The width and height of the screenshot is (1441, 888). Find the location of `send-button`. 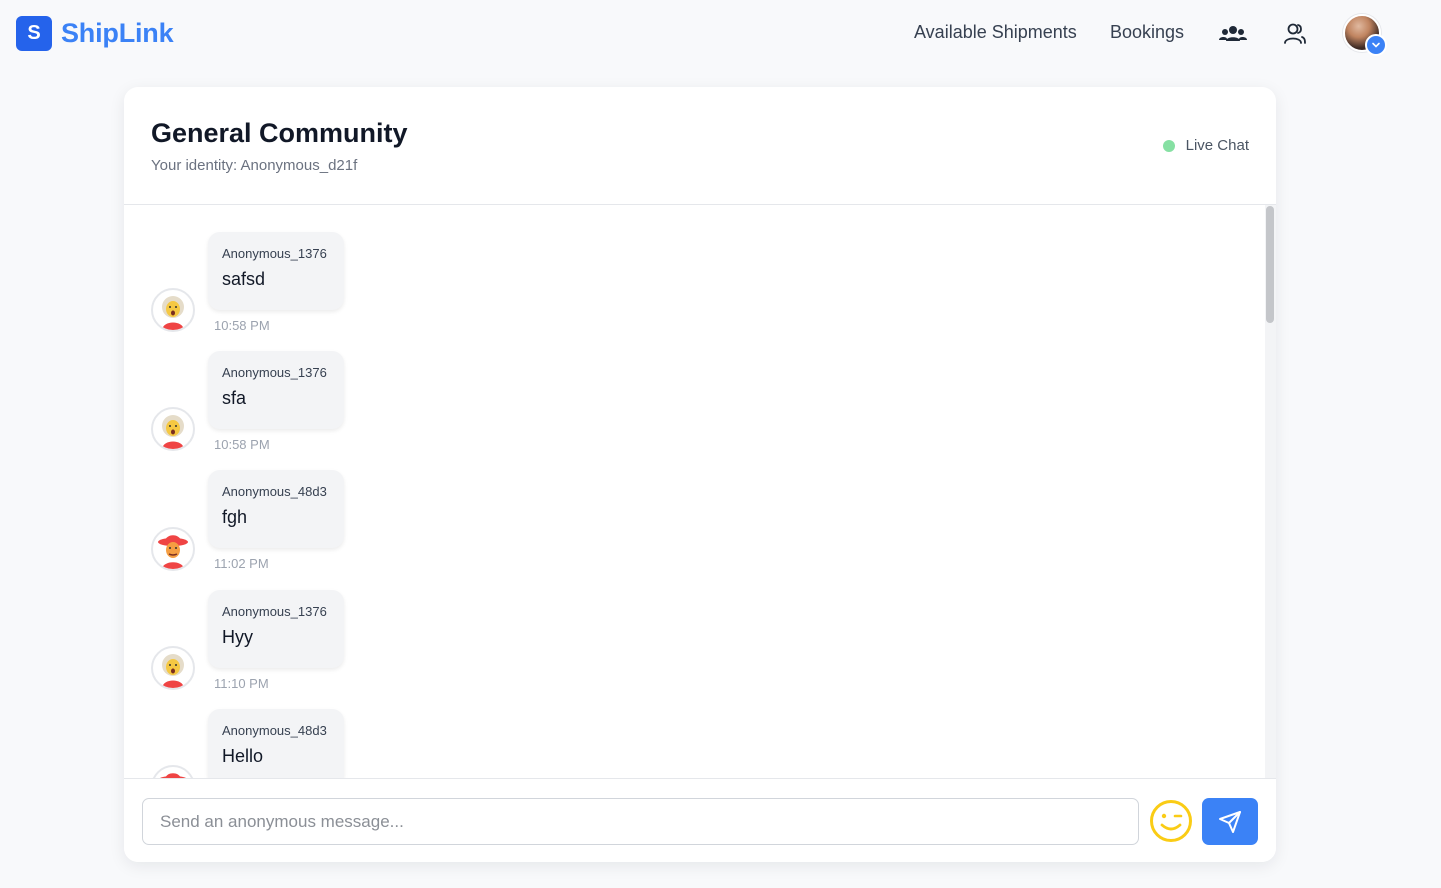

send-button is located at coordinates (1230, 821).